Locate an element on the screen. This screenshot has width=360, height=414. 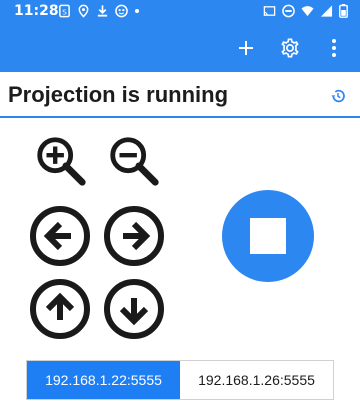
more-vert-icon is located at coordinates (334, 48).